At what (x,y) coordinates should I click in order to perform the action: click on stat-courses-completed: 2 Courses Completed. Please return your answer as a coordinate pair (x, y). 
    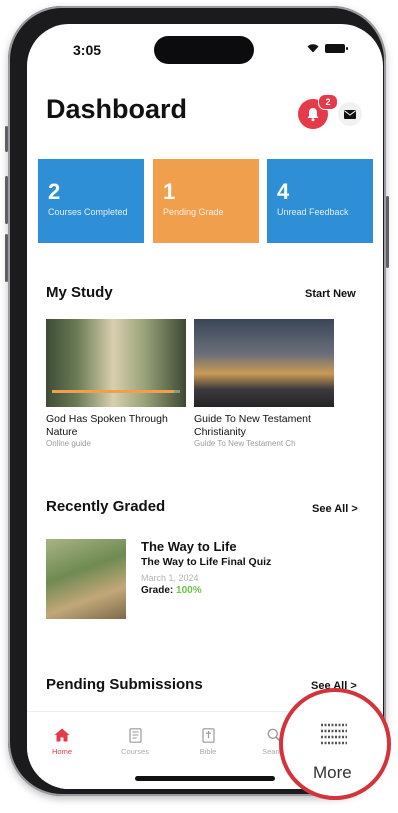
    Looking at the image, I should click on (91, 201).